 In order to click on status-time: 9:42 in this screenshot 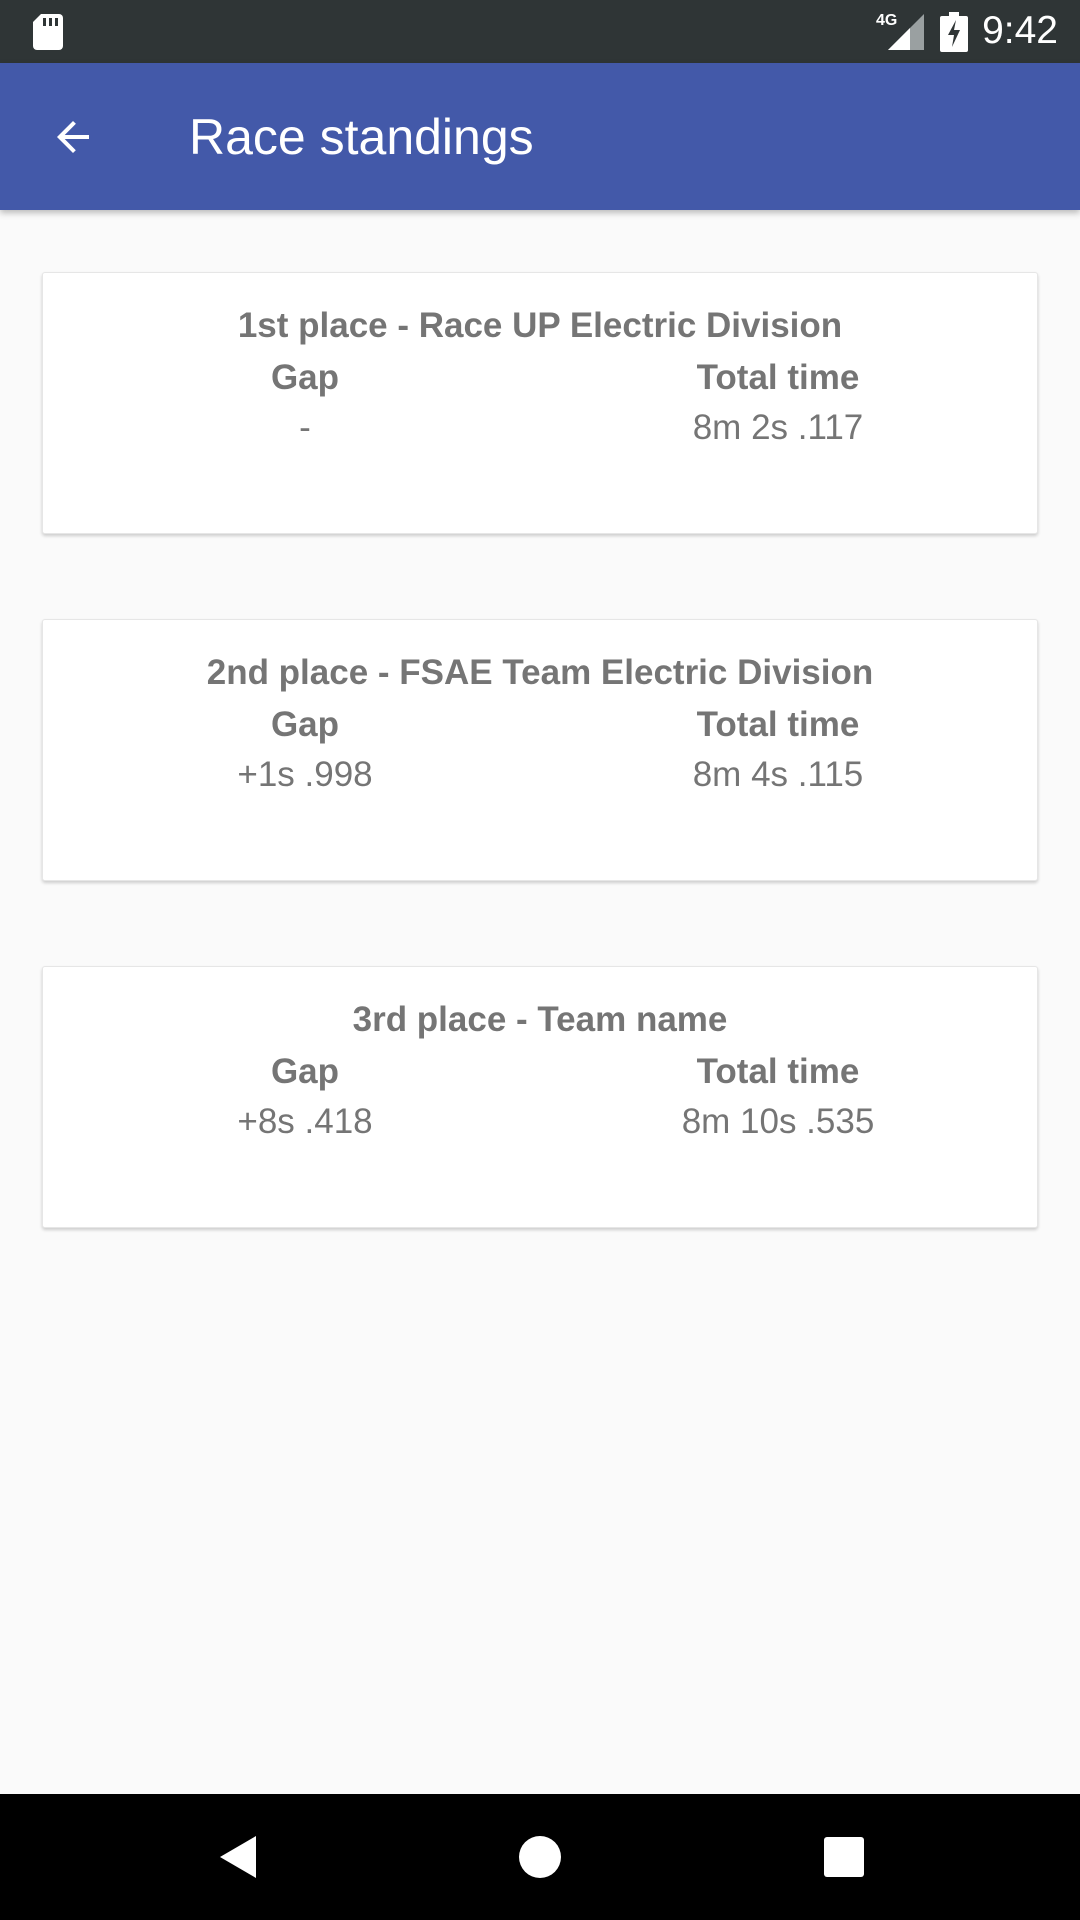, I will do `click(1020, 30)`.